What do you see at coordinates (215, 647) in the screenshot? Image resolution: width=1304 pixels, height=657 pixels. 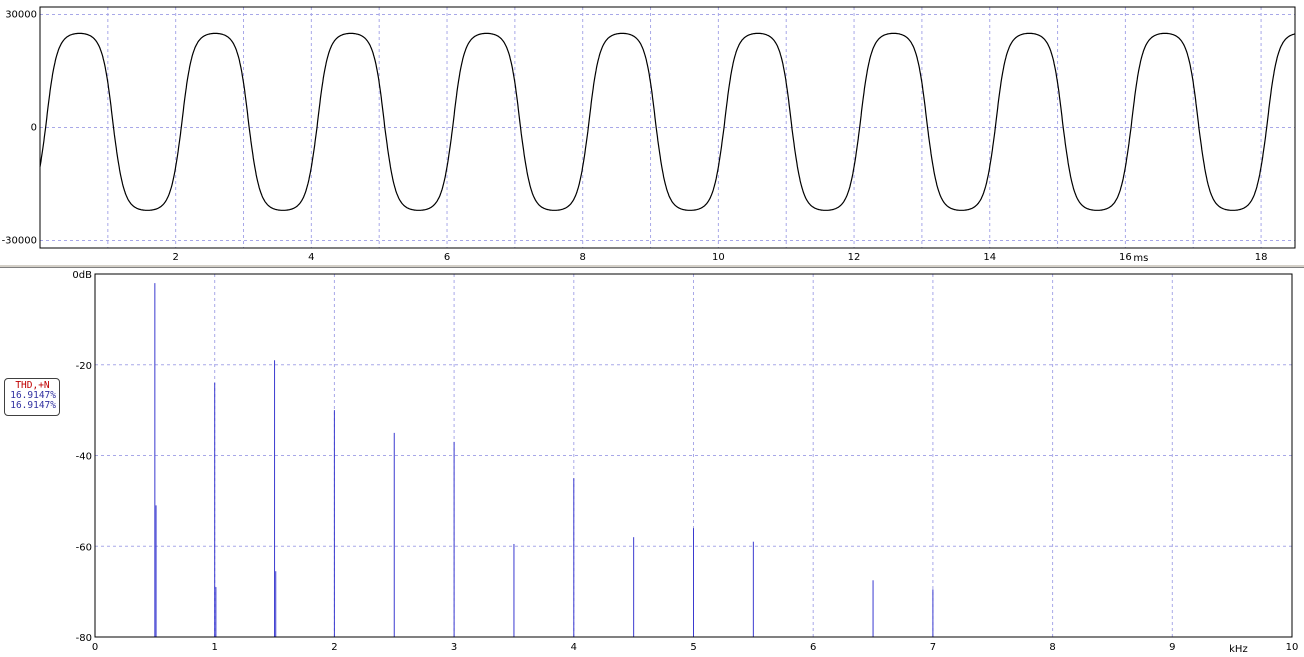 I see `spectrum-x-tick-label: 1` at bounding box center [215, 647].